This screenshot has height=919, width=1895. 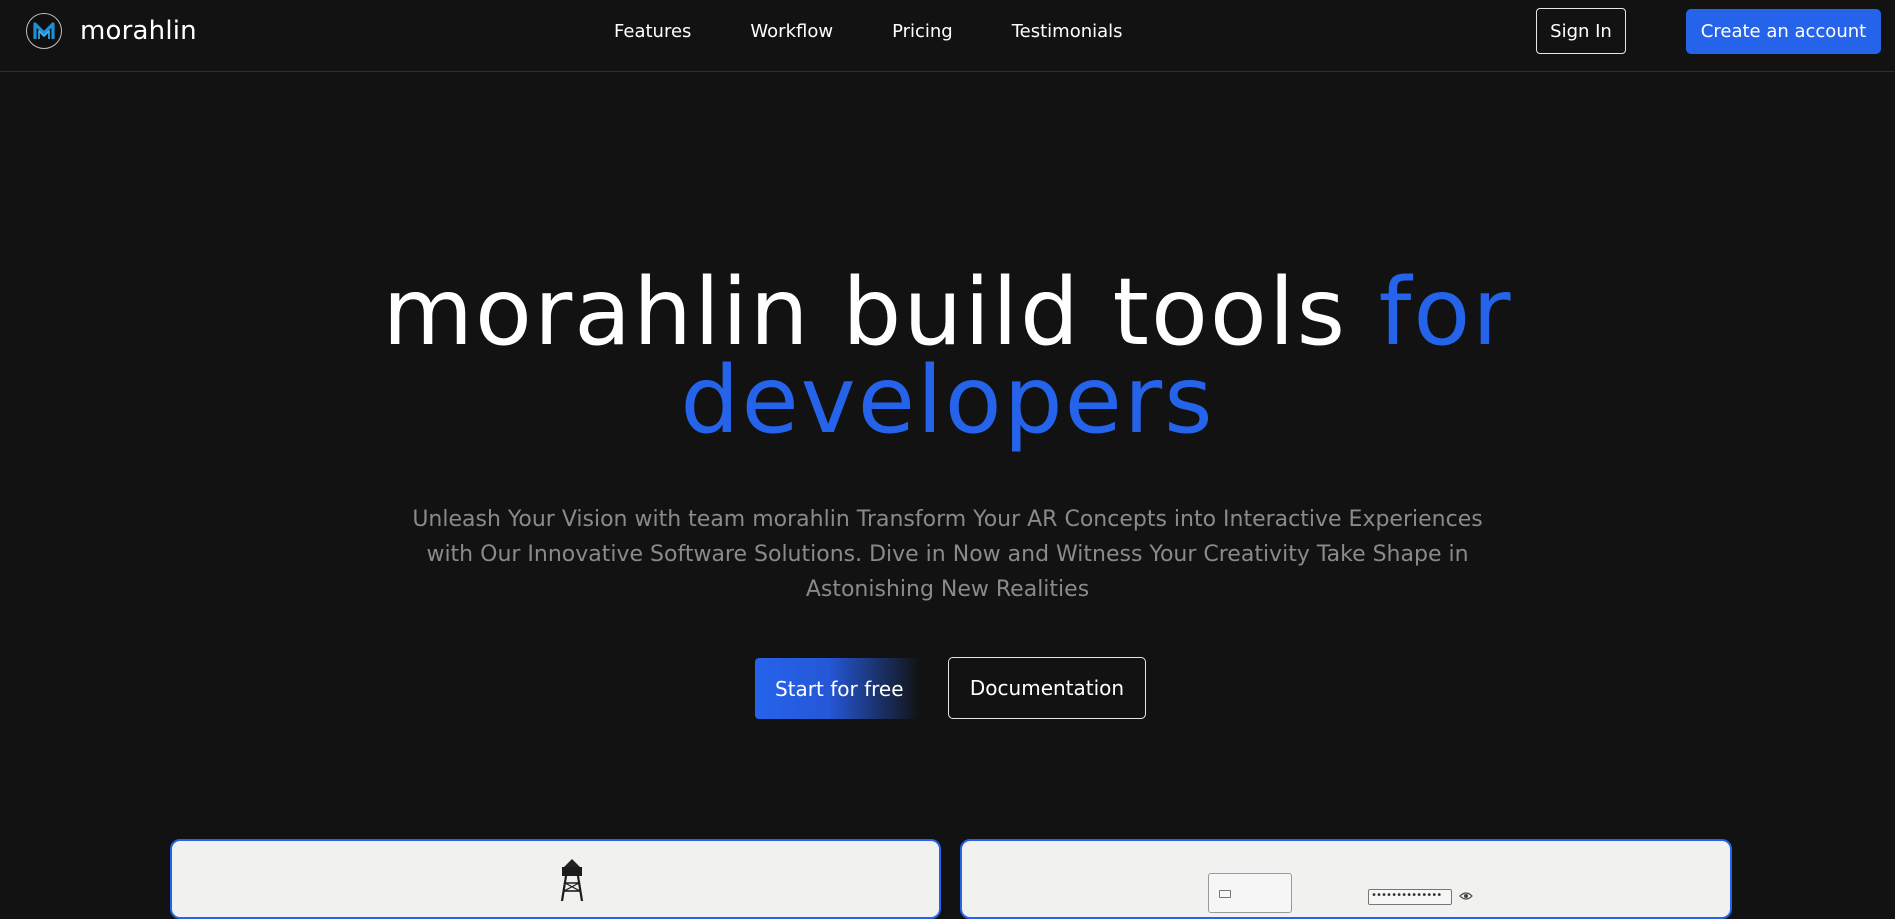 What do you see at coordinates (555, 879) in the screenshot?
I see `feature-card-left` at bounding box center [555, 879].